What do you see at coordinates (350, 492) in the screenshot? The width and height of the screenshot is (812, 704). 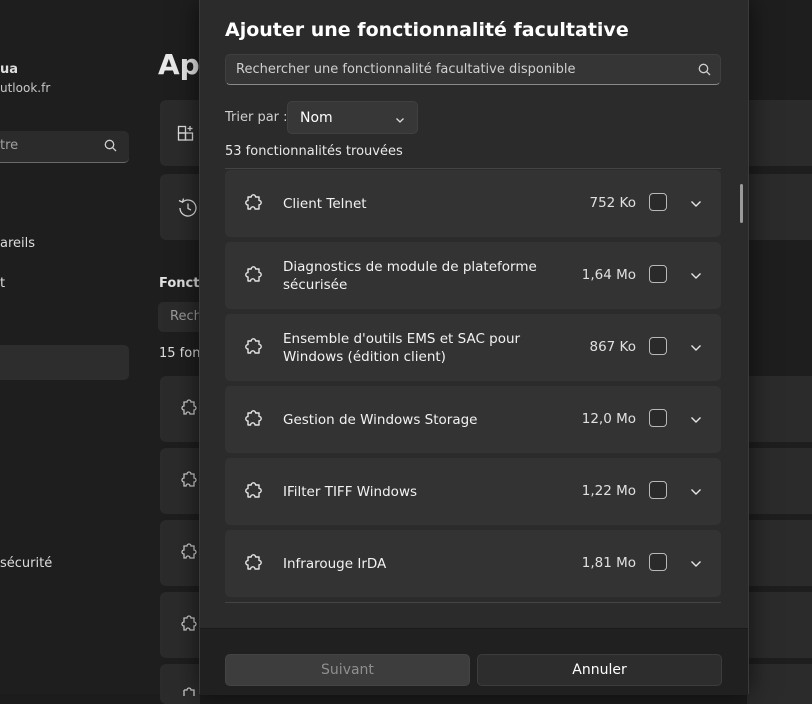 I see `feature-name: IFilter TIFF Windows` at bounding box center [350, 492].